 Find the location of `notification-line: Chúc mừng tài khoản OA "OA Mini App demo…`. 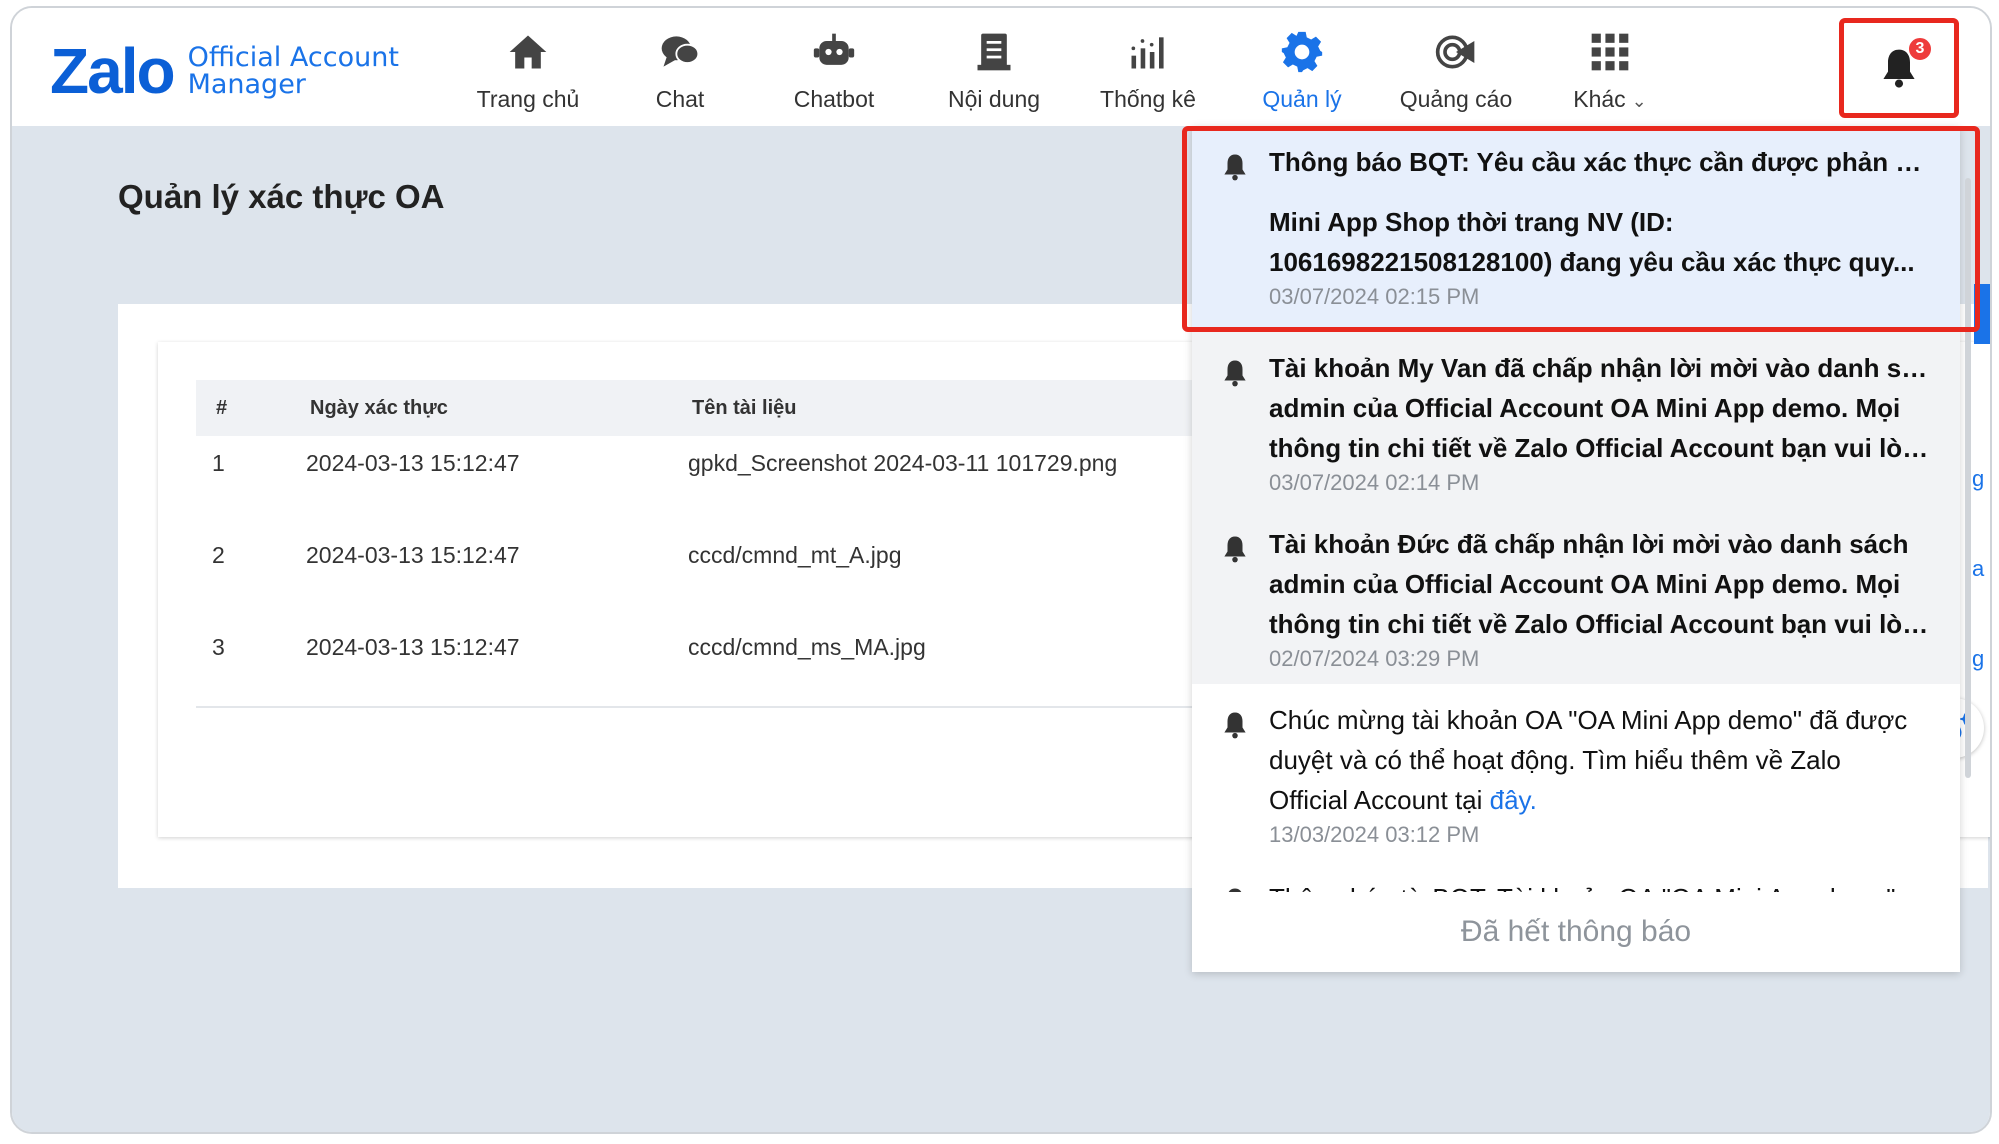

notification-line: Chúc mừng tài khoản OA "OA Mini App demo… is located at coordinates (1588, 720).